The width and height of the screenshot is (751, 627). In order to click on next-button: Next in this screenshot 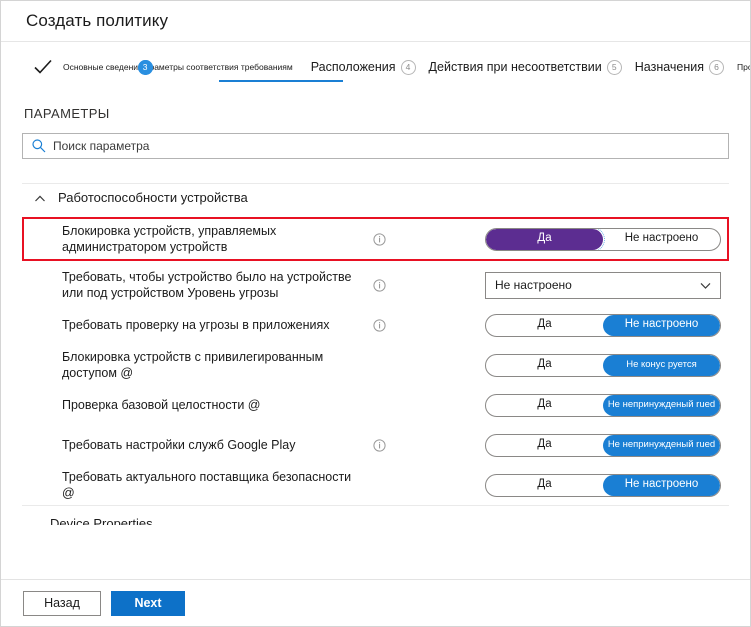, I will do `click(148, 603)`.